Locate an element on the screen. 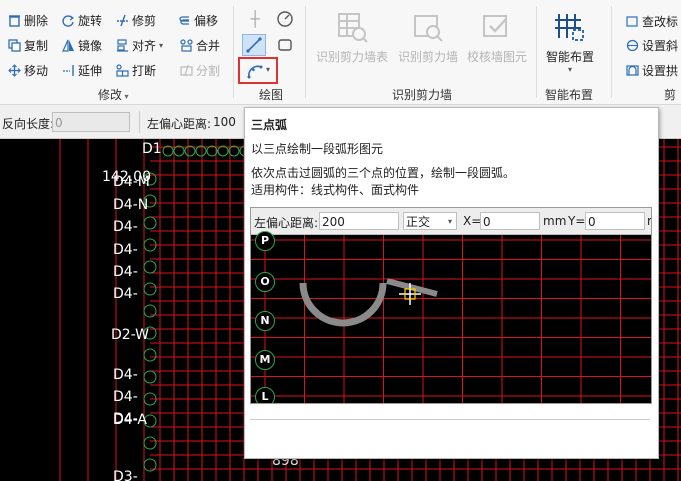 This screenshot has height=481, width=681. tooltip-description: 依次点击过圆弧的三个点的位置，绘制一段圆弧。 is located at coordinates (383, 173).